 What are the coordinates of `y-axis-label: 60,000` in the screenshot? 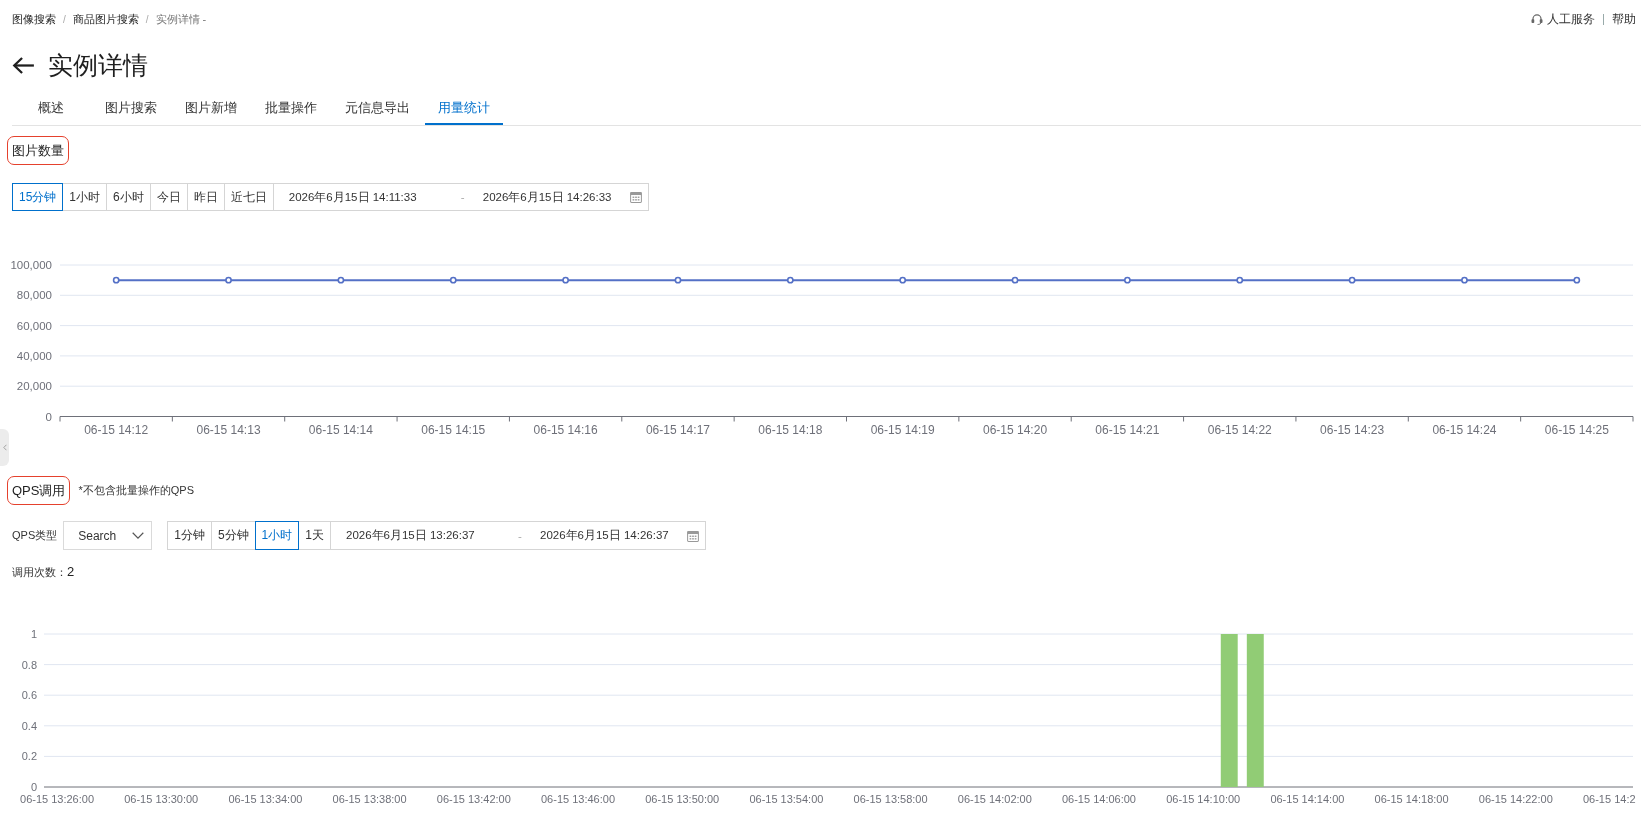 It's located at (34, 325).